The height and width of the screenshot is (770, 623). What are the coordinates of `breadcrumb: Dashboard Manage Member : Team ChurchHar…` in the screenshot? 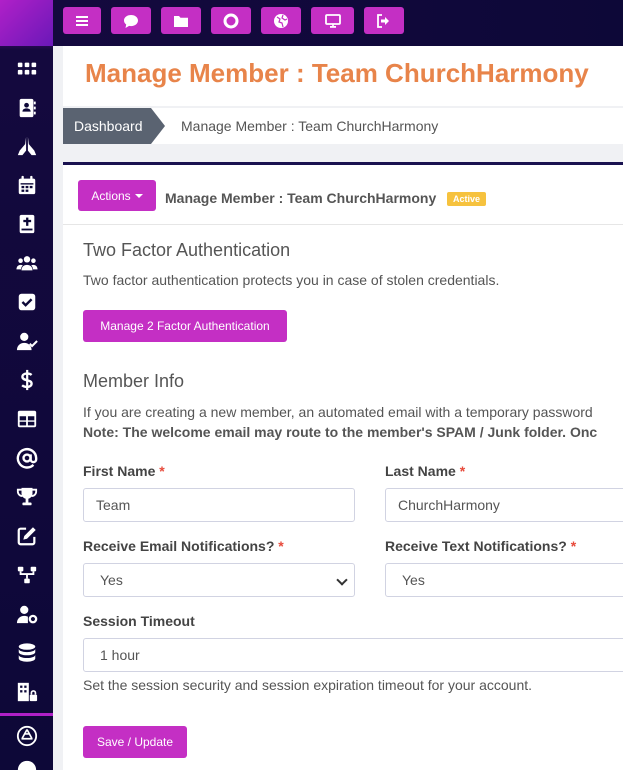 It's located at (343, 126).